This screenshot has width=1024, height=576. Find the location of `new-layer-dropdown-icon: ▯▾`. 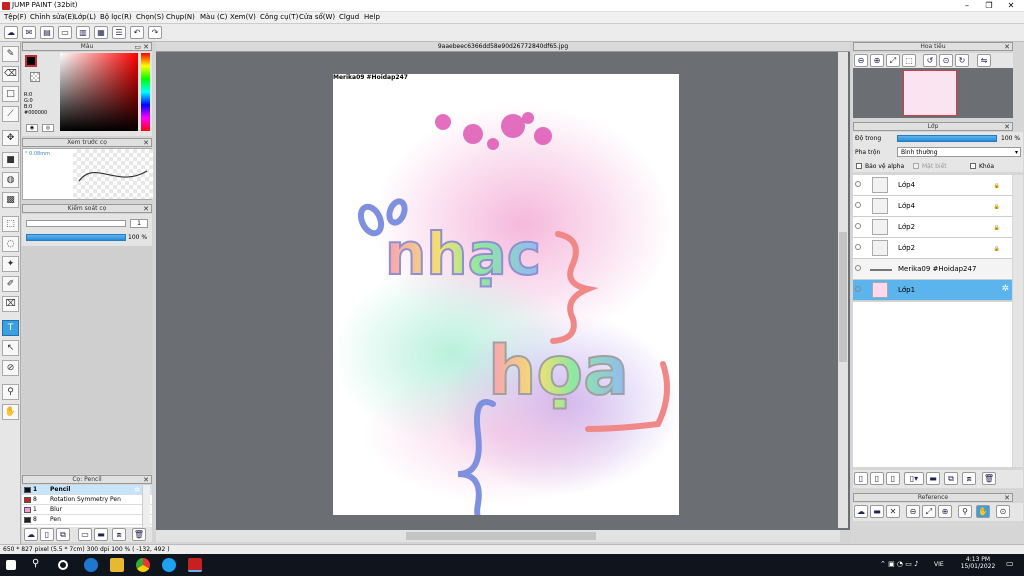

new-layer-dropdown-icon: ▯▾ is located at coordinates (914, 478).